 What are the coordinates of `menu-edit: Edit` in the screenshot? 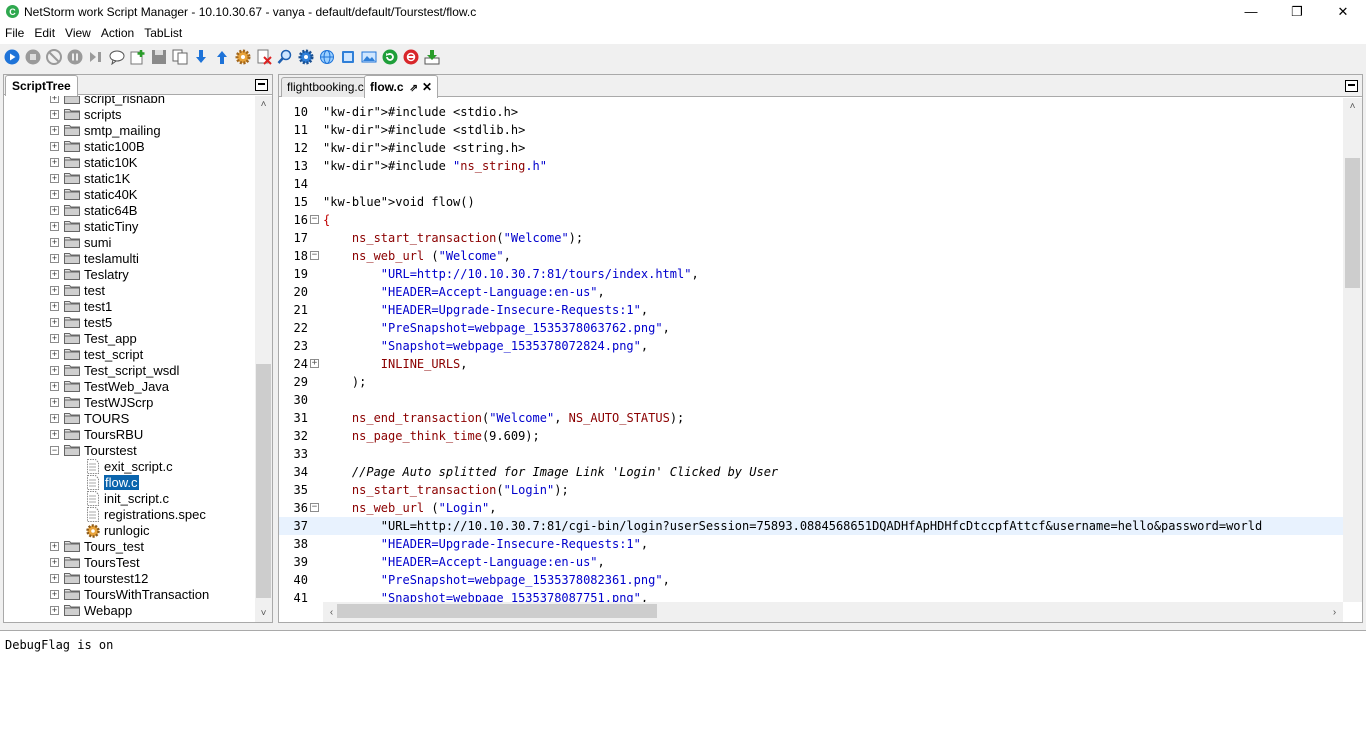 It's located at (44, 33).